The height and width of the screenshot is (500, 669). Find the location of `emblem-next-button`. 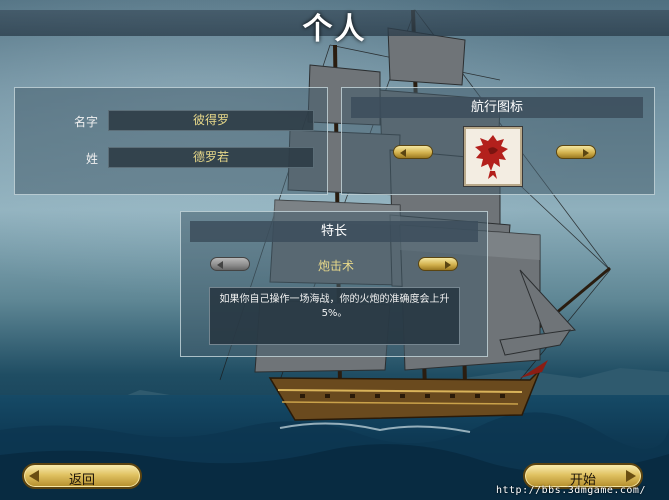

emblem-next-button is located at coordinates (576, 152).